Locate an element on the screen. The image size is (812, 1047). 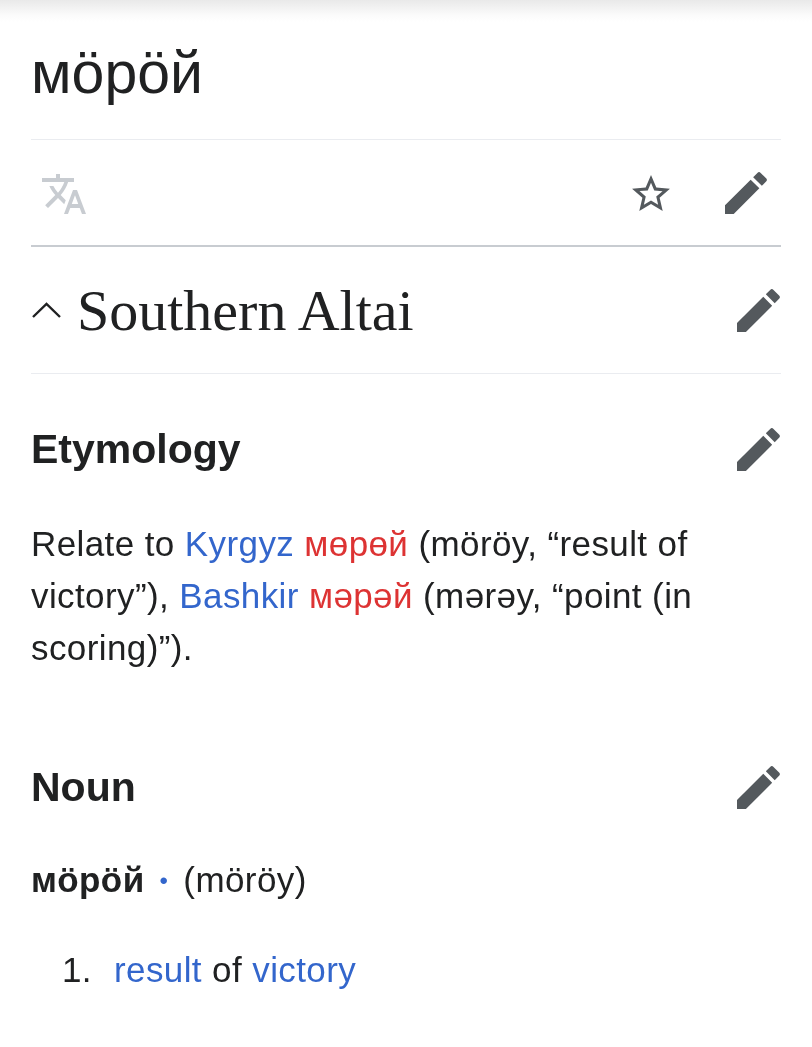
caret-icon is located at coordinates (46, 310).